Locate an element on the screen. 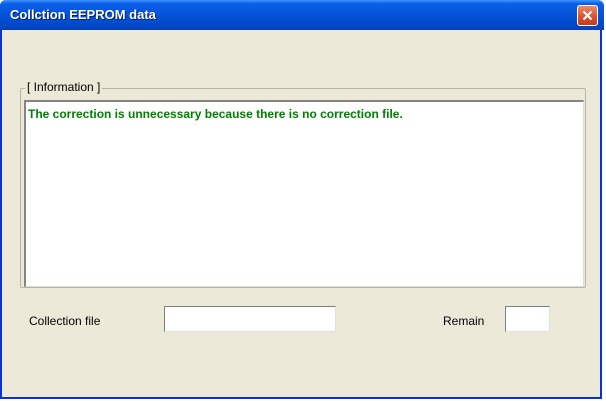 This screenshot has height=401, width=606. collection-file-input is located at coordinates (250, 319).